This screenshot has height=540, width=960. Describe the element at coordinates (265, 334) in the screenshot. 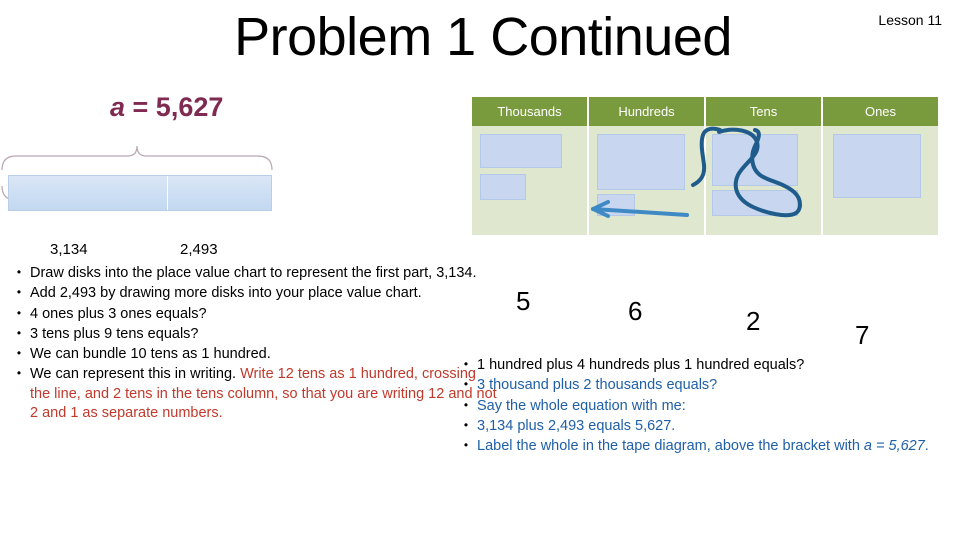

I see `list-item-text: 3 tens plus 9 tens equals?` at that location.